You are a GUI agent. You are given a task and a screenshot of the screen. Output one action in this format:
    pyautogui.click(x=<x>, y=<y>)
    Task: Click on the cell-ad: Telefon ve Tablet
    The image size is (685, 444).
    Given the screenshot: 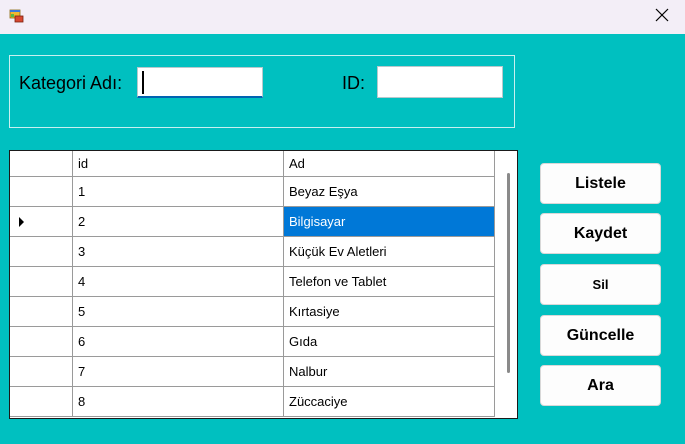 What is the action you would take?
    pyautogui.click(x=389, y=282)
    